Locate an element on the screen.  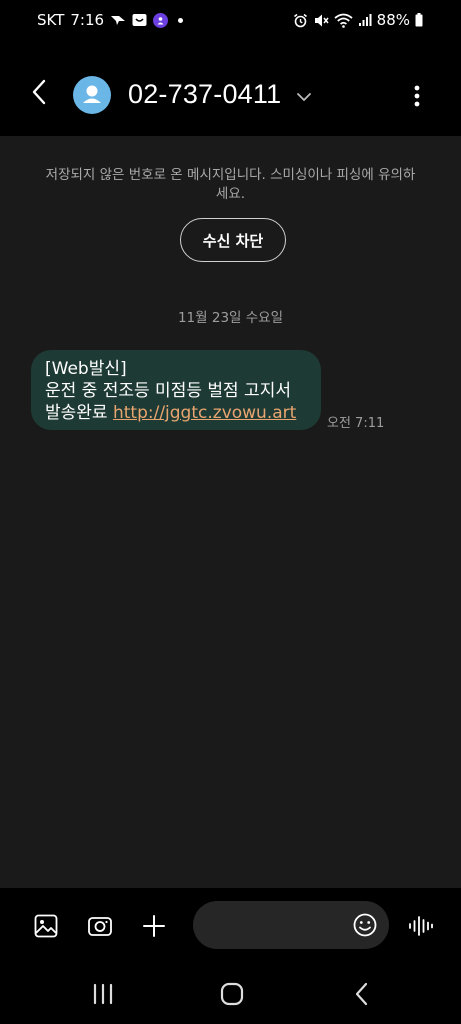
status-left: SKT 7:16 is located at coordinates (110, 20).